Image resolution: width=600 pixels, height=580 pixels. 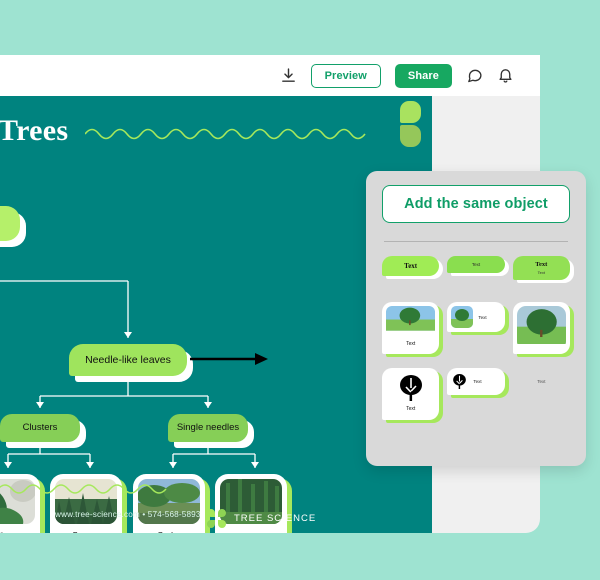 I want to click on four-petal-logo-icon, so click(x=216, y=518).